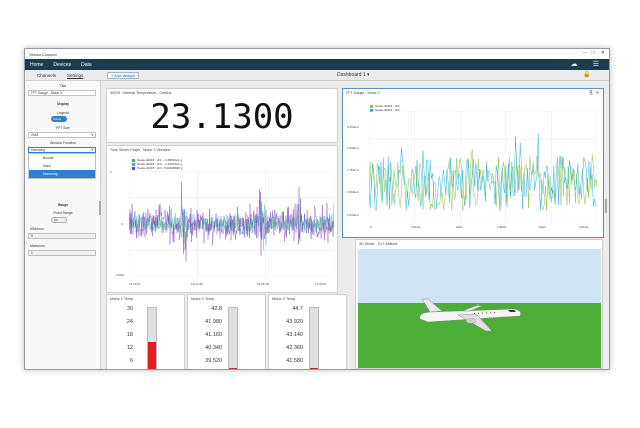 This screenshot has width=640, height=428. What do you see at coordinates (122, 224) in the screenshot?
I see `y-tick-label: 0` at bounding box center [122, 224].